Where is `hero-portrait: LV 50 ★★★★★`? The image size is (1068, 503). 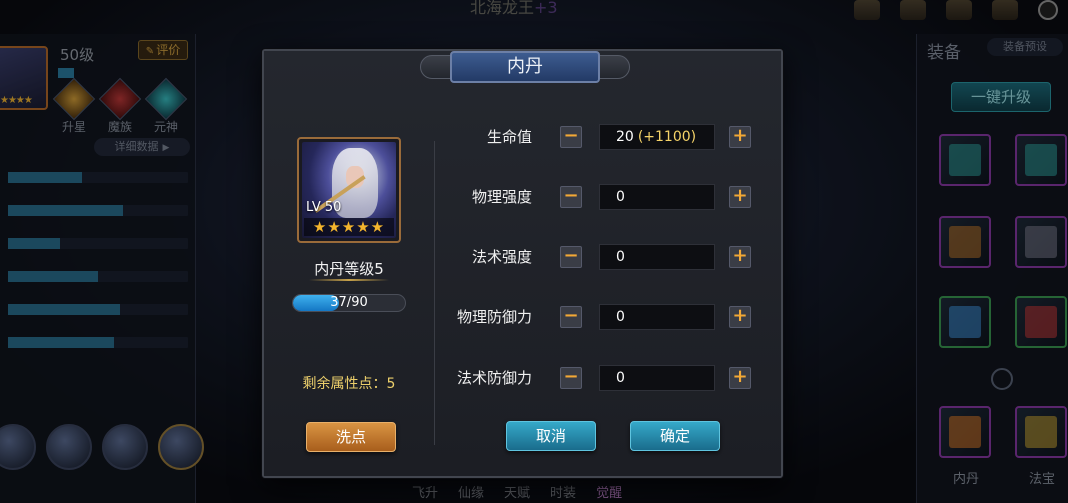
hero-portrait: LV 50 ★★★★★ is located at coordinates (349, 190).